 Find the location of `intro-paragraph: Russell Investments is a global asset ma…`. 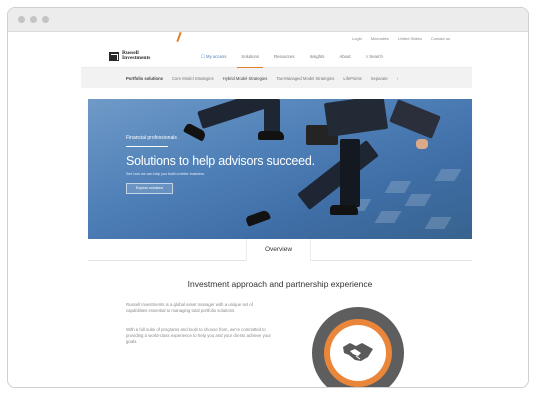

intro-paragraph: Russell Investments is a global asset ma… is located at coordinates (189, 307).